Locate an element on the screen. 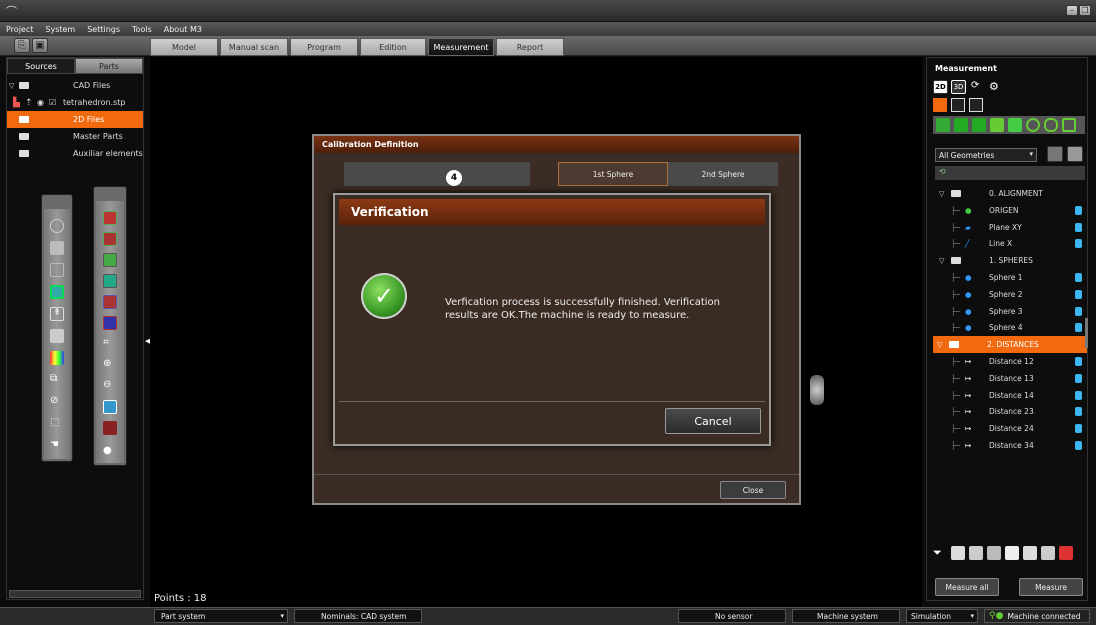 Image resolution: width=1096 pixels, height=625 pixels. feature-icon-orange is located at coordinates (940, 105).